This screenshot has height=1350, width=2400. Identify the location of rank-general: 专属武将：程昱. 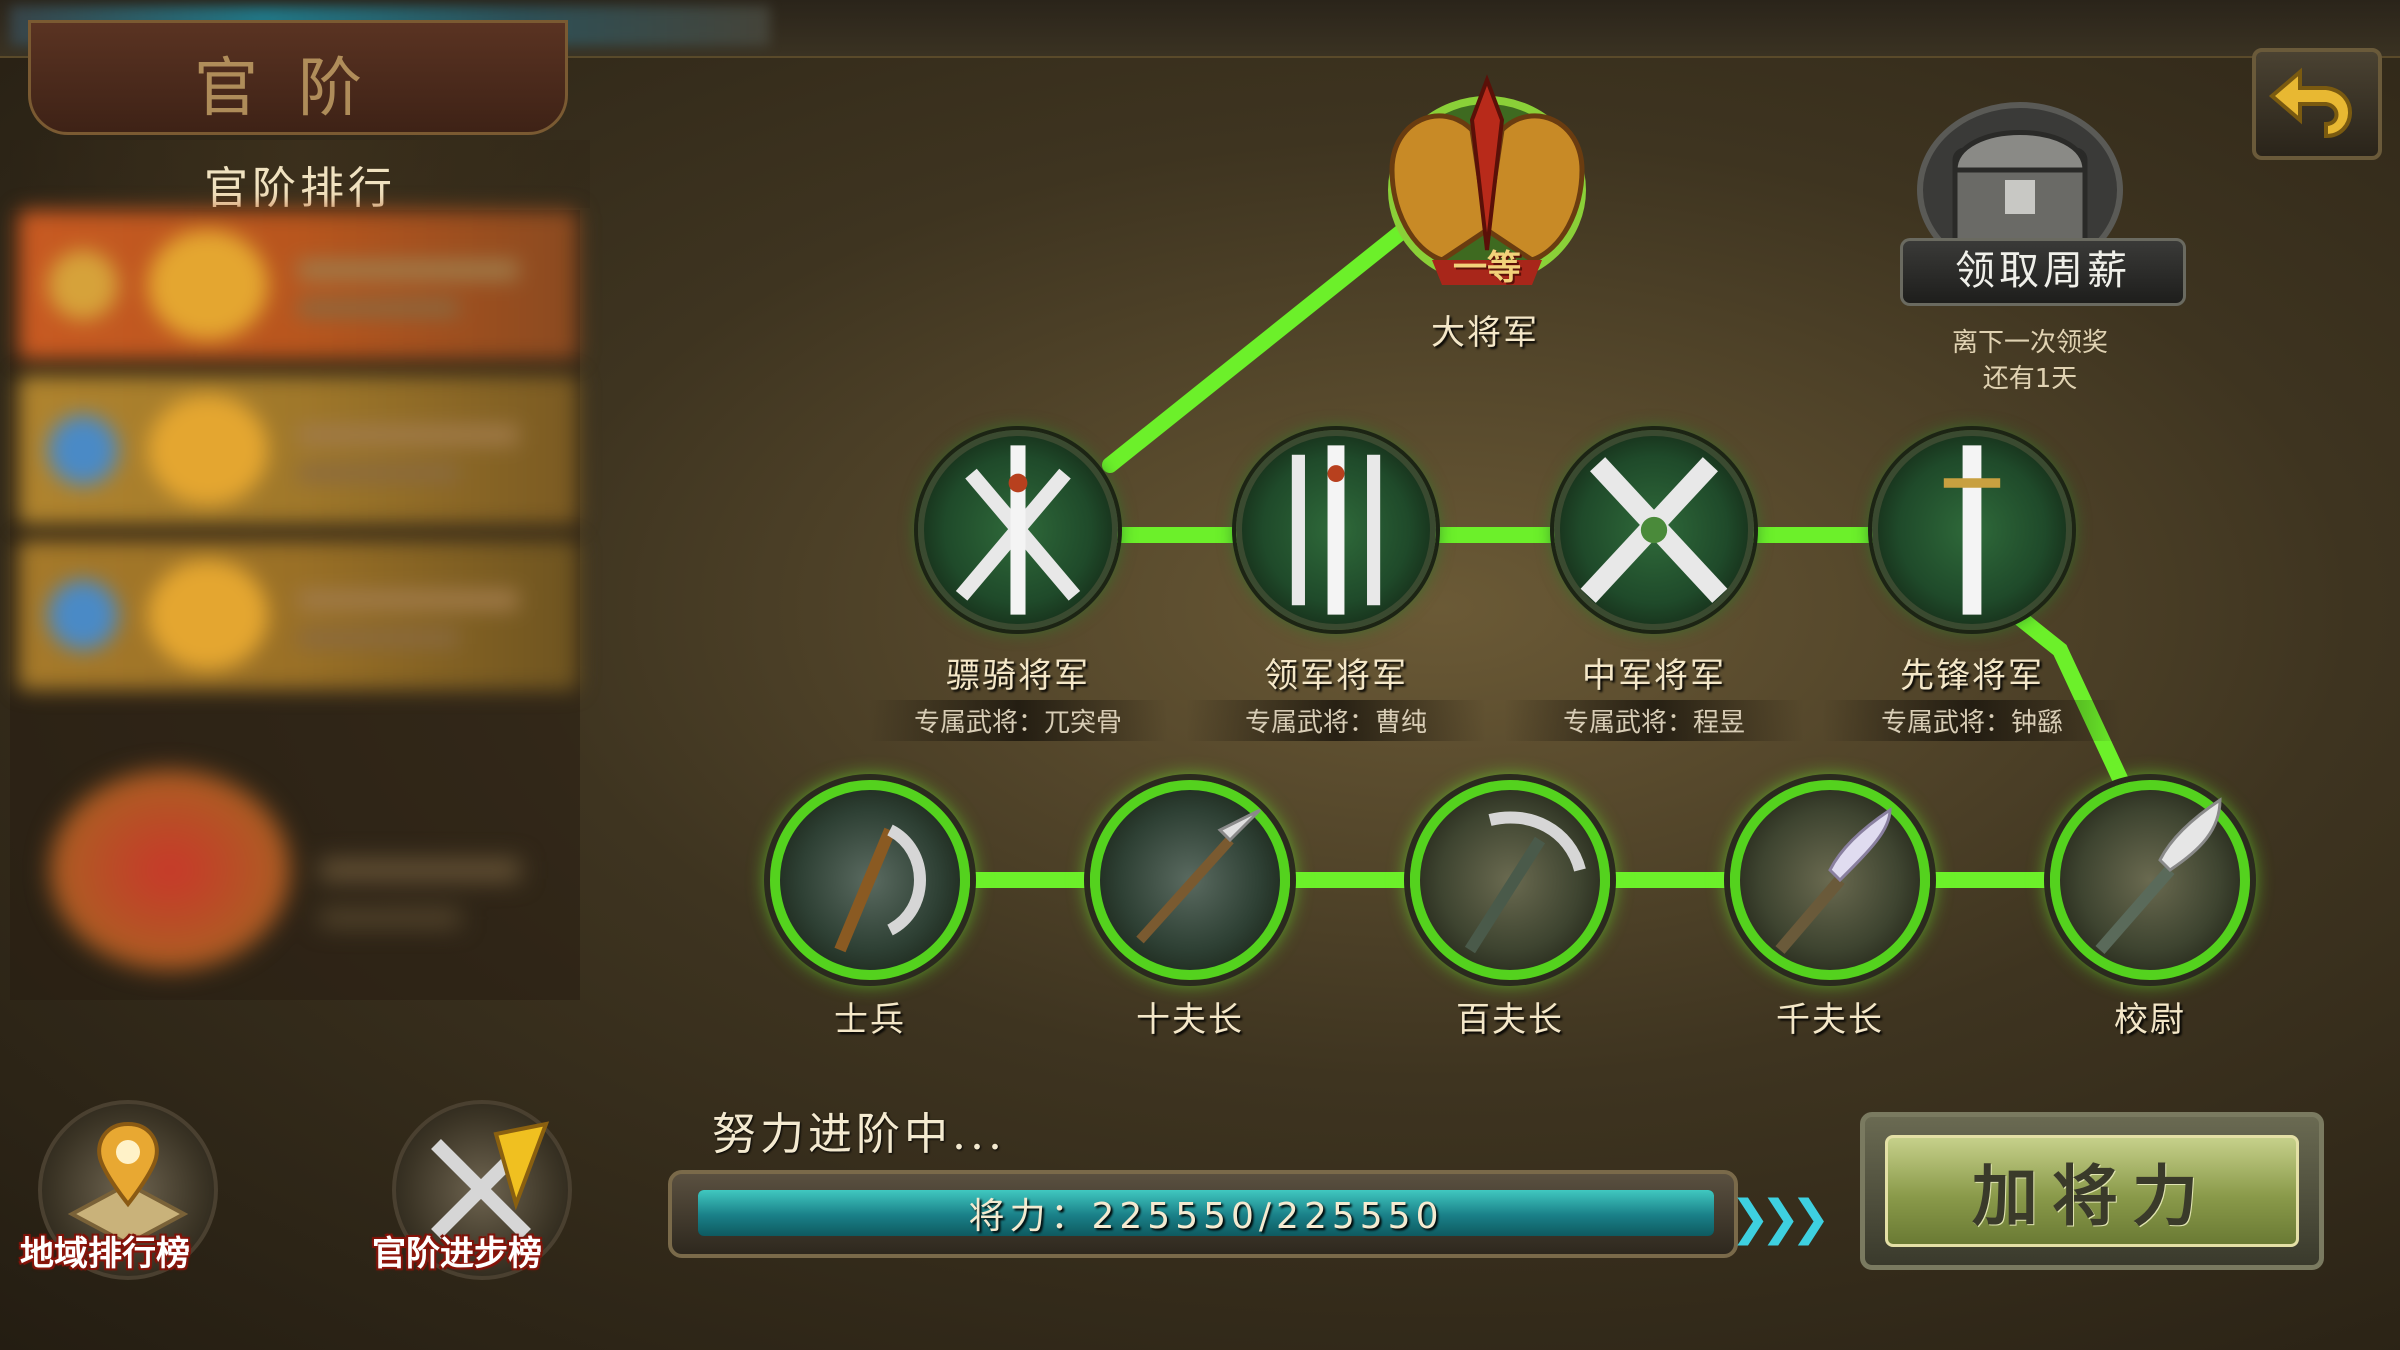
(1654, 720).